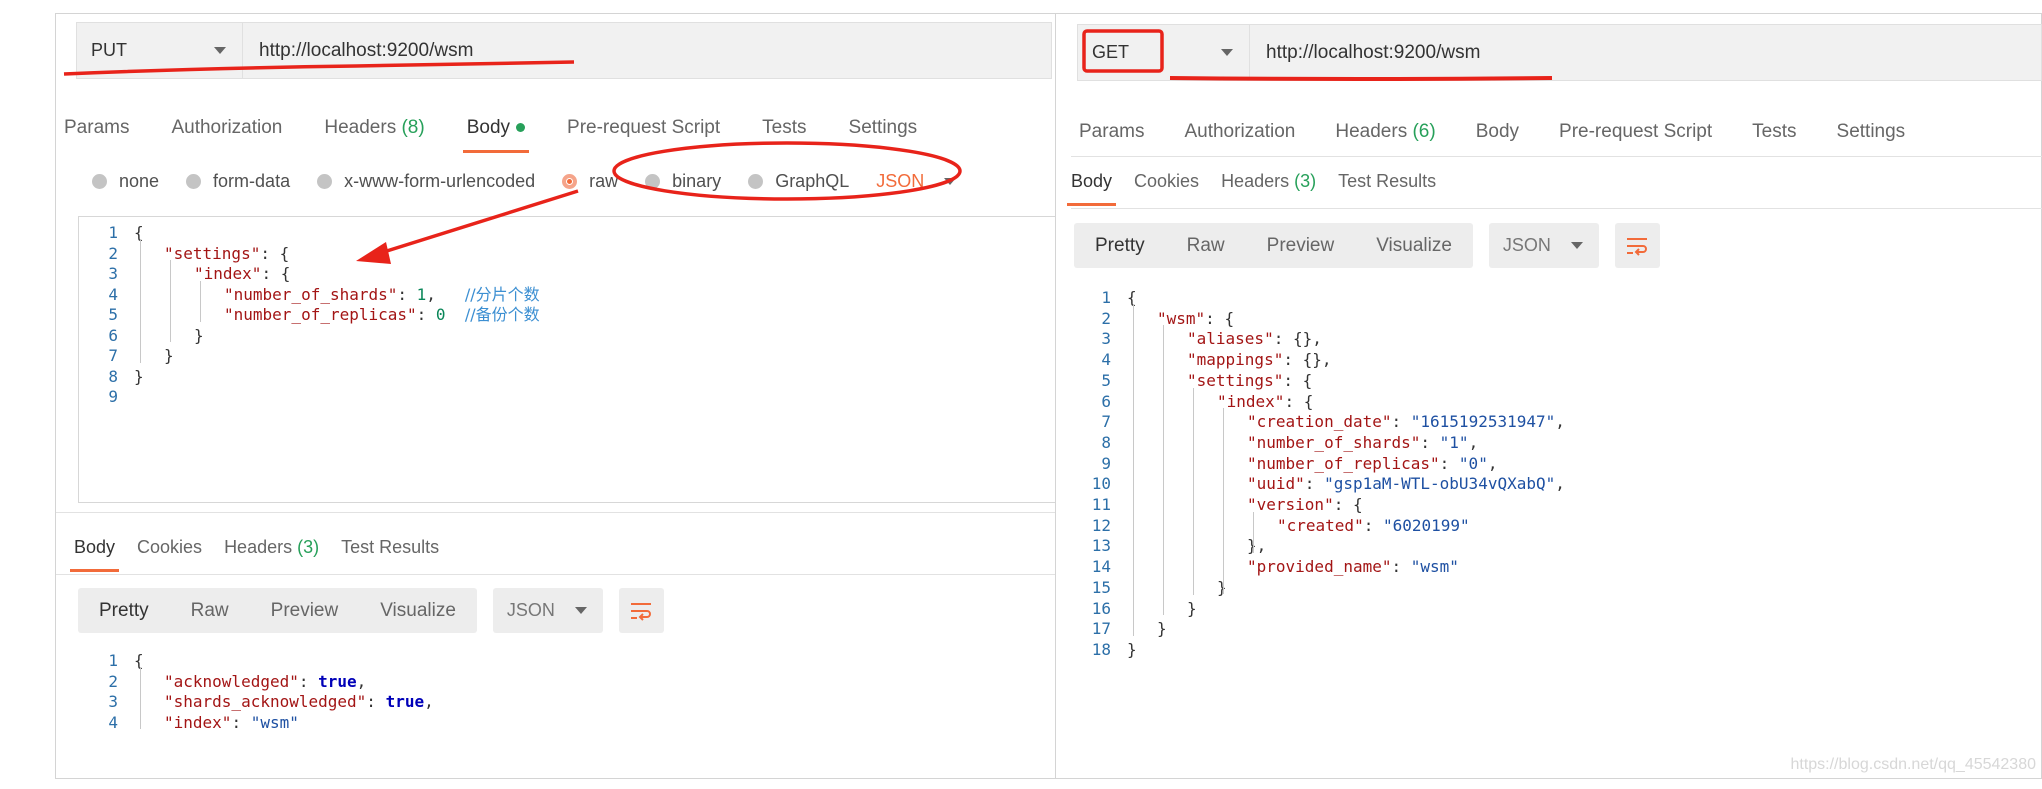 The image size is (2042, 789). What do you see at coordinates (139, 181) in the screenshot?
I see `radio-label: none` at bounding box center [139, 181].